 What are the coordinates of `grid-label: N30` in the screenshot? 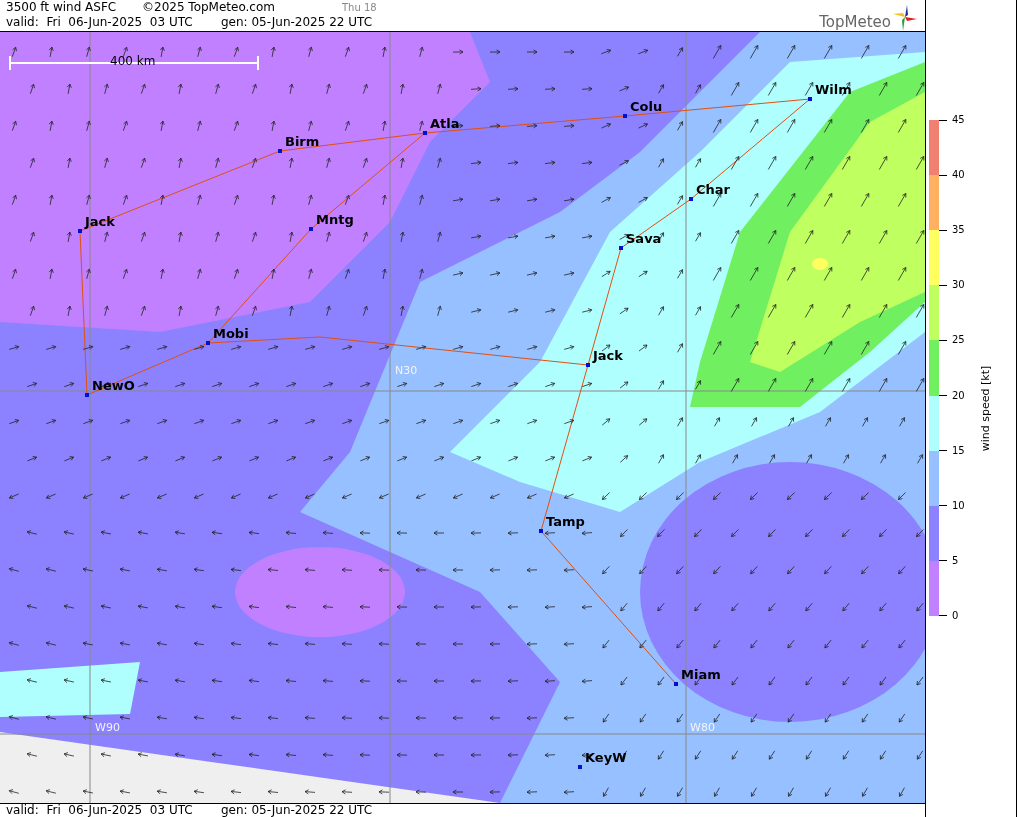 It's located at (406, 370).